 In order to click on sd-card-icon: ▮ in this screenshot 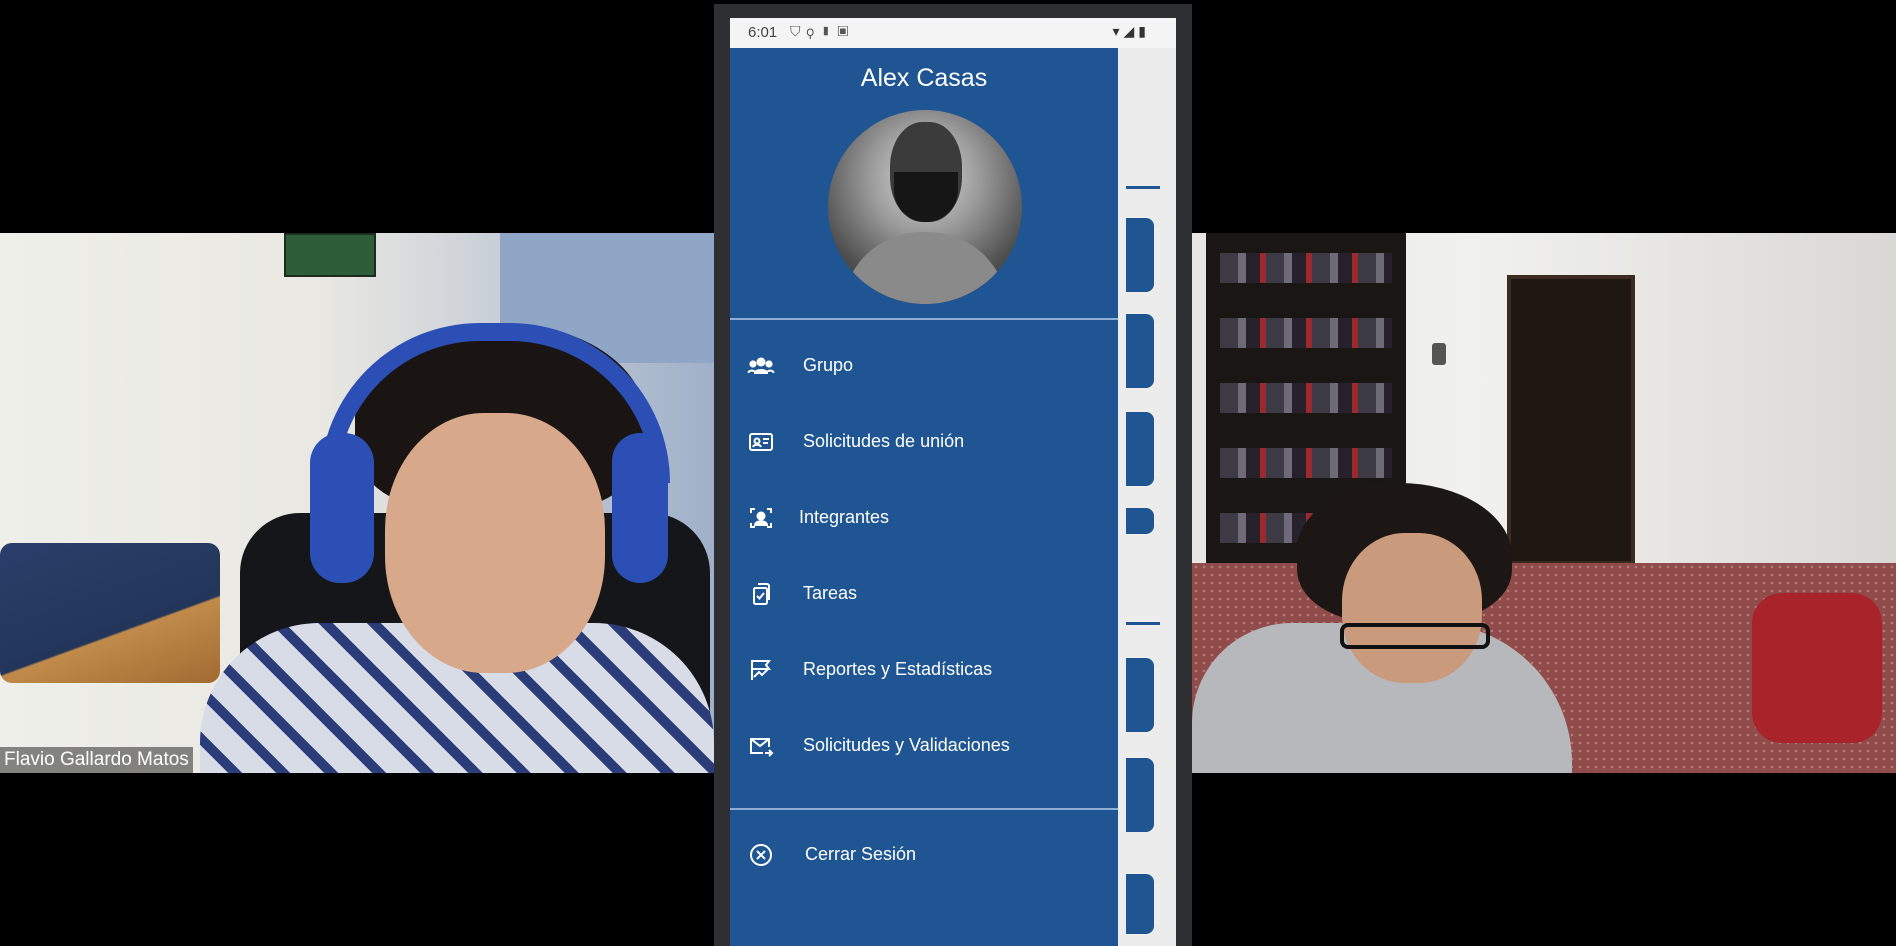, I will do `click(828, 31)`.